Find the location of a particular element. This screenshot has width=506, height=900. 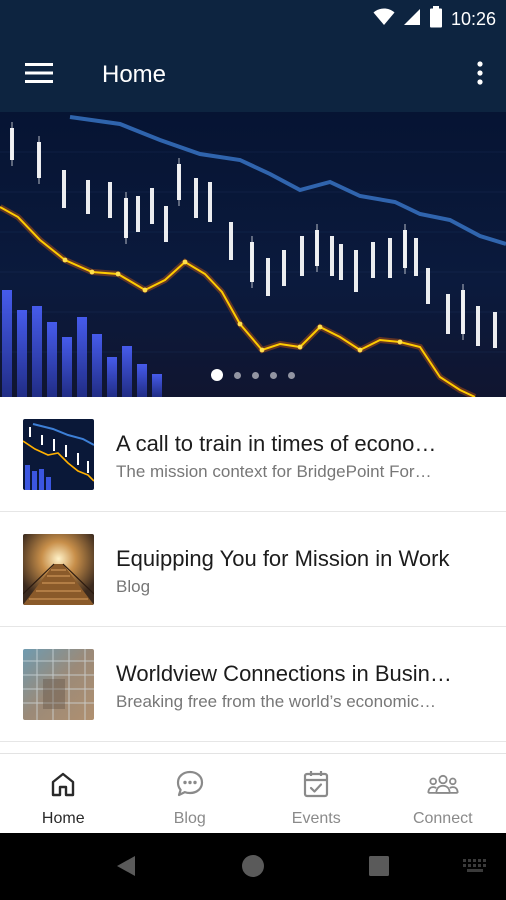

status-icons: 10:26 is located at coordinates (434, 19).